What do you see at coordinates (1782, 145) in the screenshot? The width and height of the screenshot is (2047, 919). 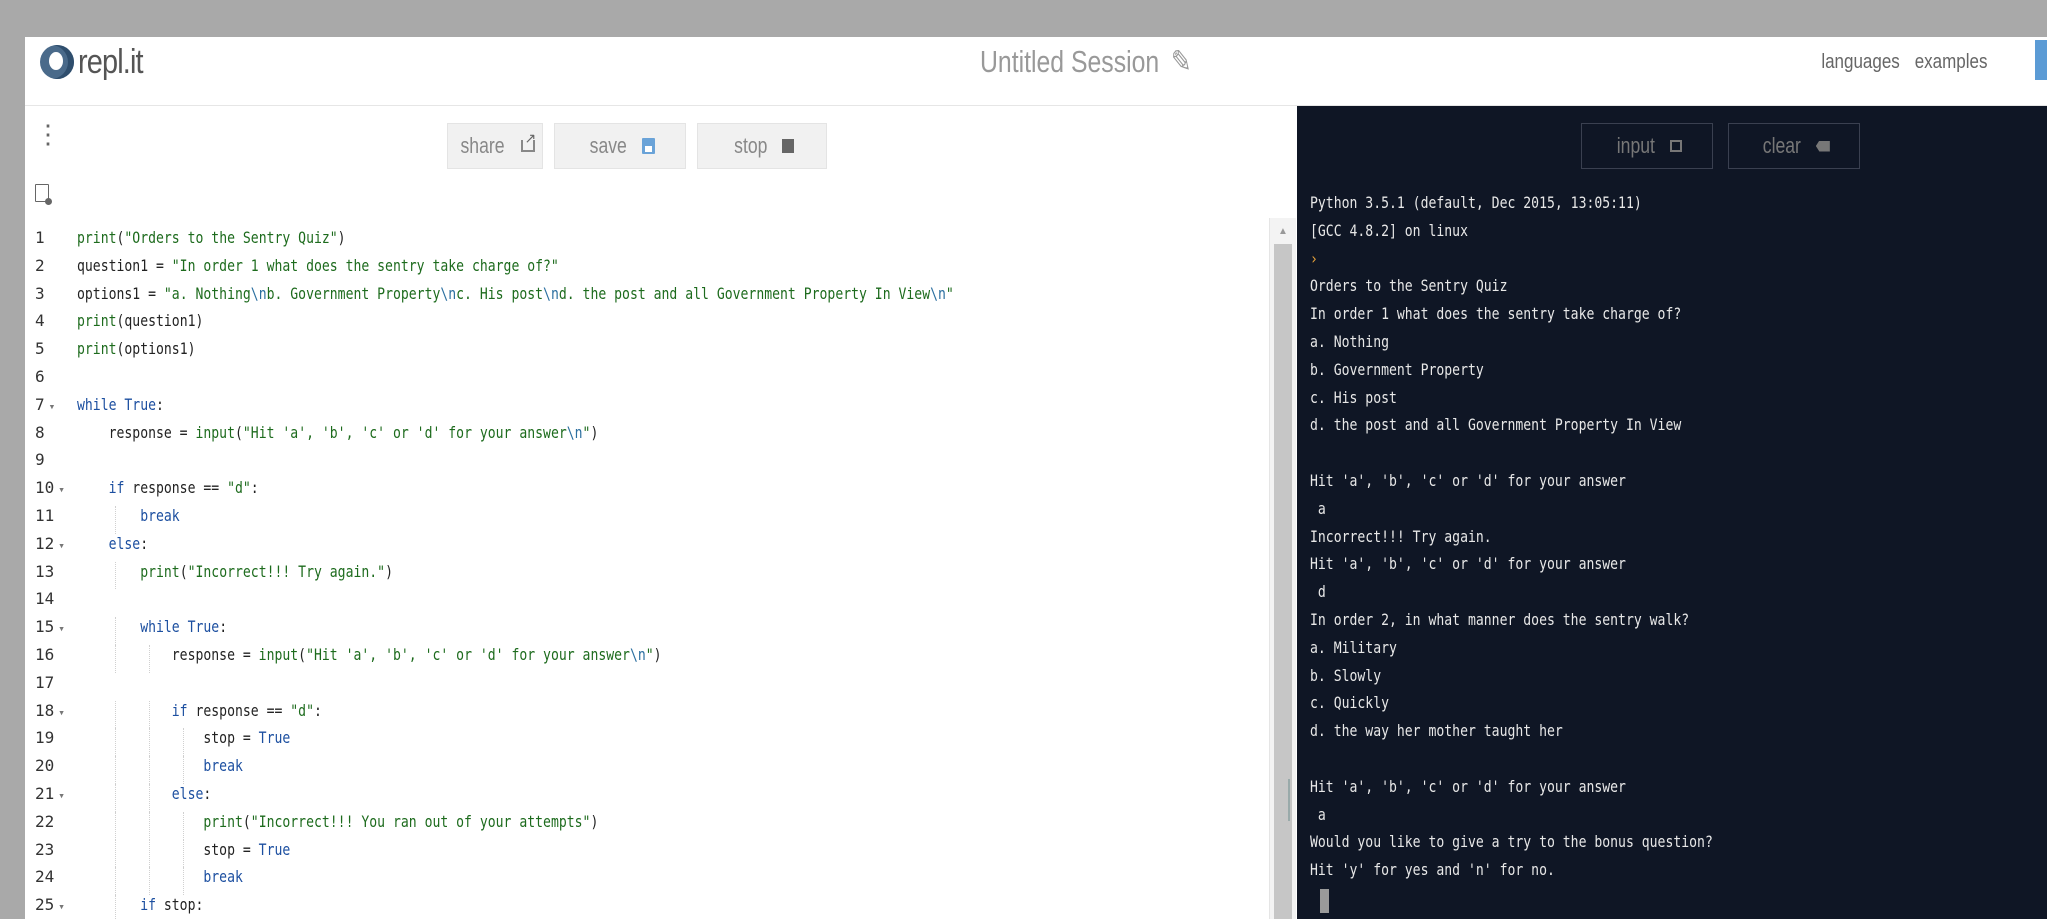 I see `clear-label: clear` at bounding box center [1782, 145].